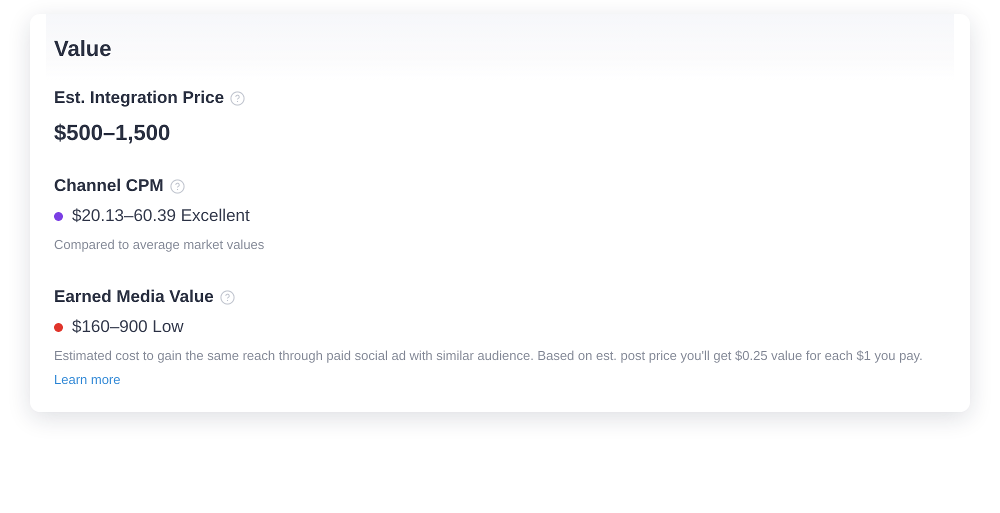 The image size is (1000, 513). I want to click on learn-more-link: Learn more, so click(87, 379).